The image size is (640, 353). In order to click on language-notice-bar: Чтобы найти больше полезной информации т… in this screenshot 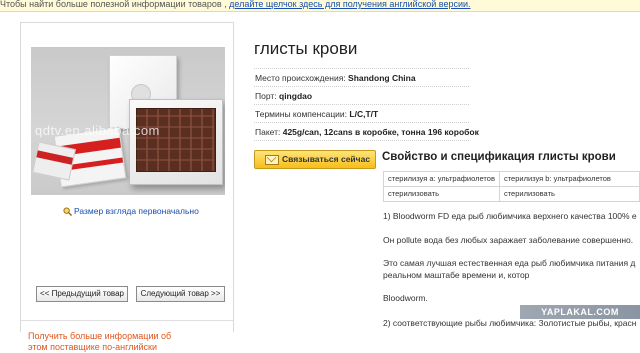, I will do `click(320, 6)`.